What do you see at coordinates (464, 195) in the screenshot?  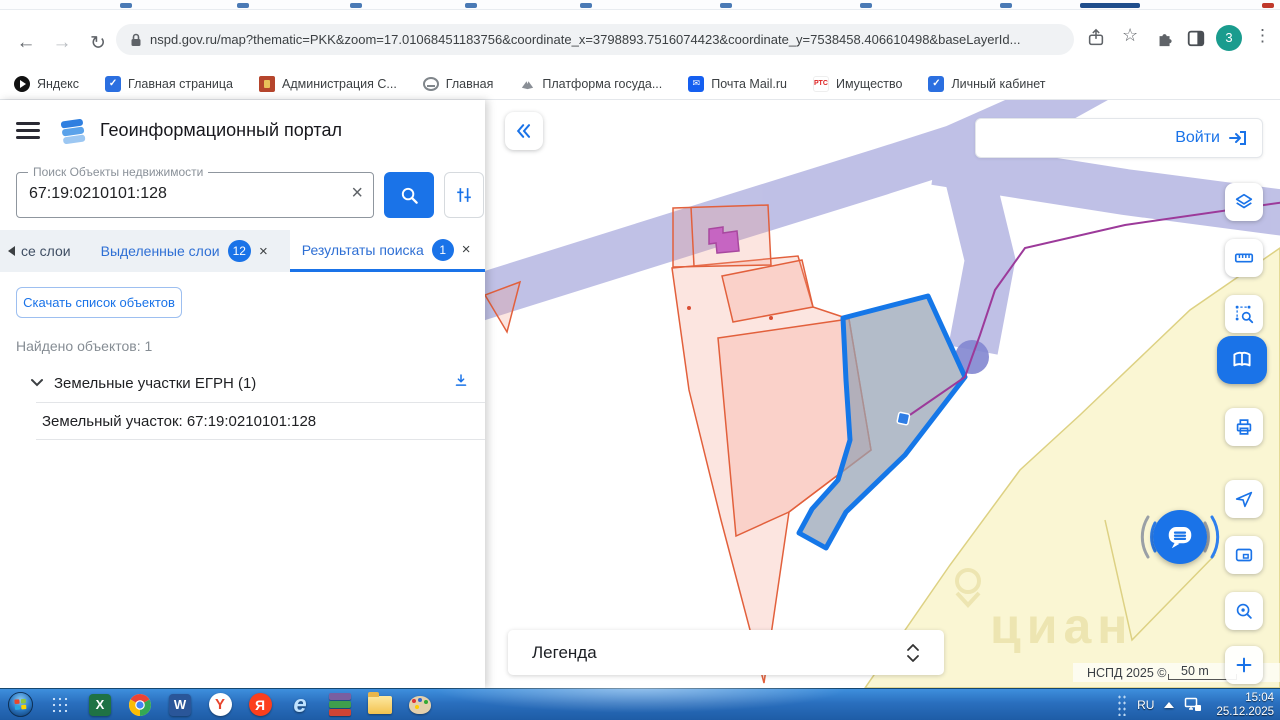 I see `search-filters-button` at bounding box center [464, 195].